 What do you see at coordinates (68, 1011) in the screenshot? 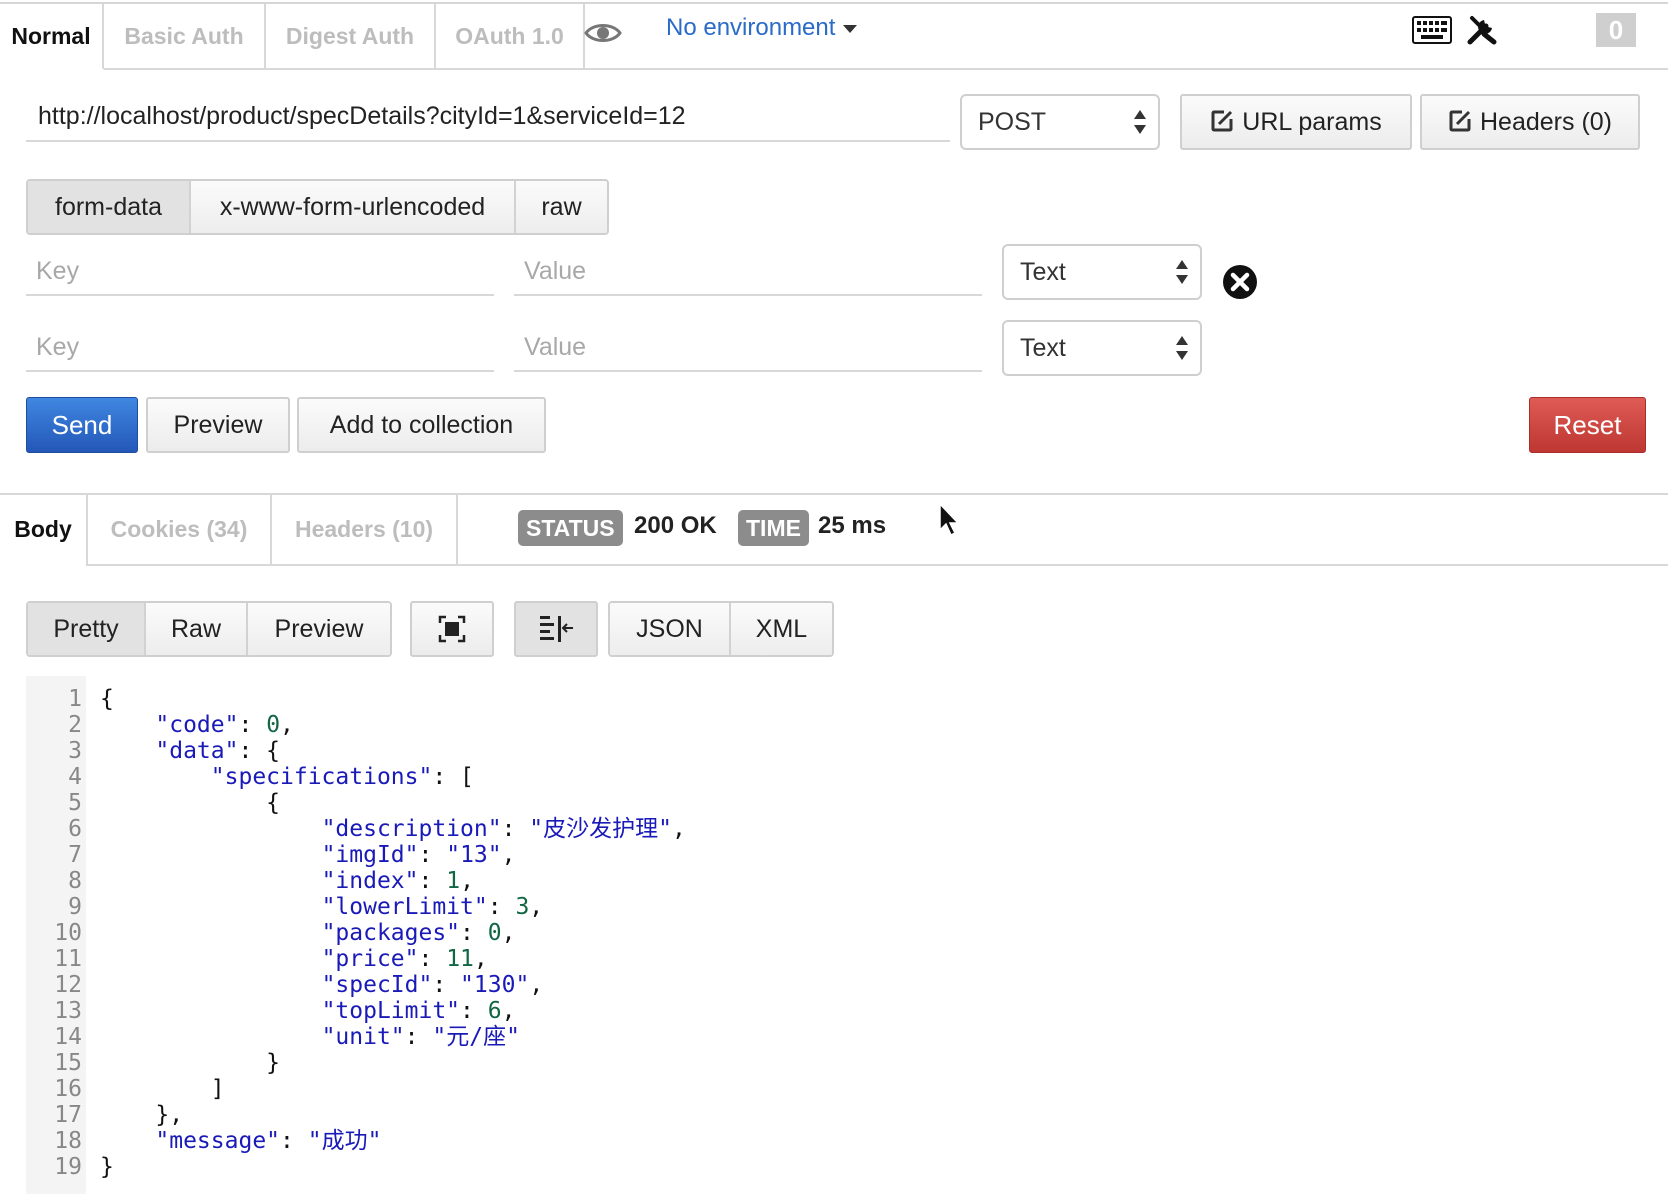
I see `line-number: 13` at bounding box center [68, 1011].